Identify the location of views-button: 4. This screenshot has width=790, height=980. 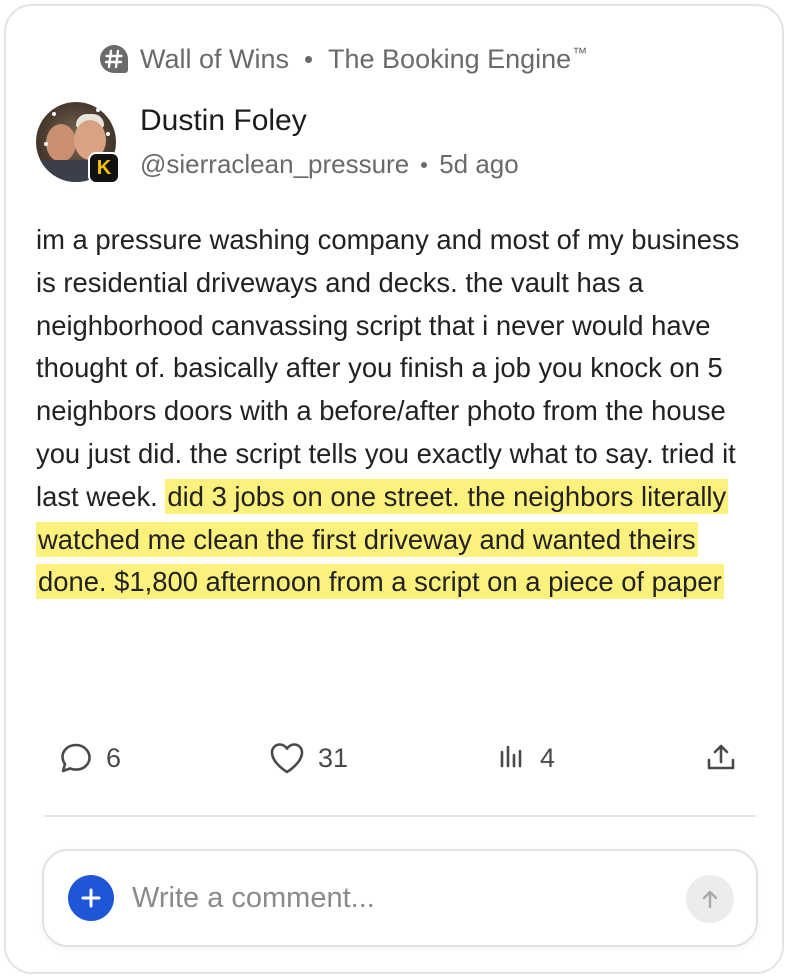
(526, 758).